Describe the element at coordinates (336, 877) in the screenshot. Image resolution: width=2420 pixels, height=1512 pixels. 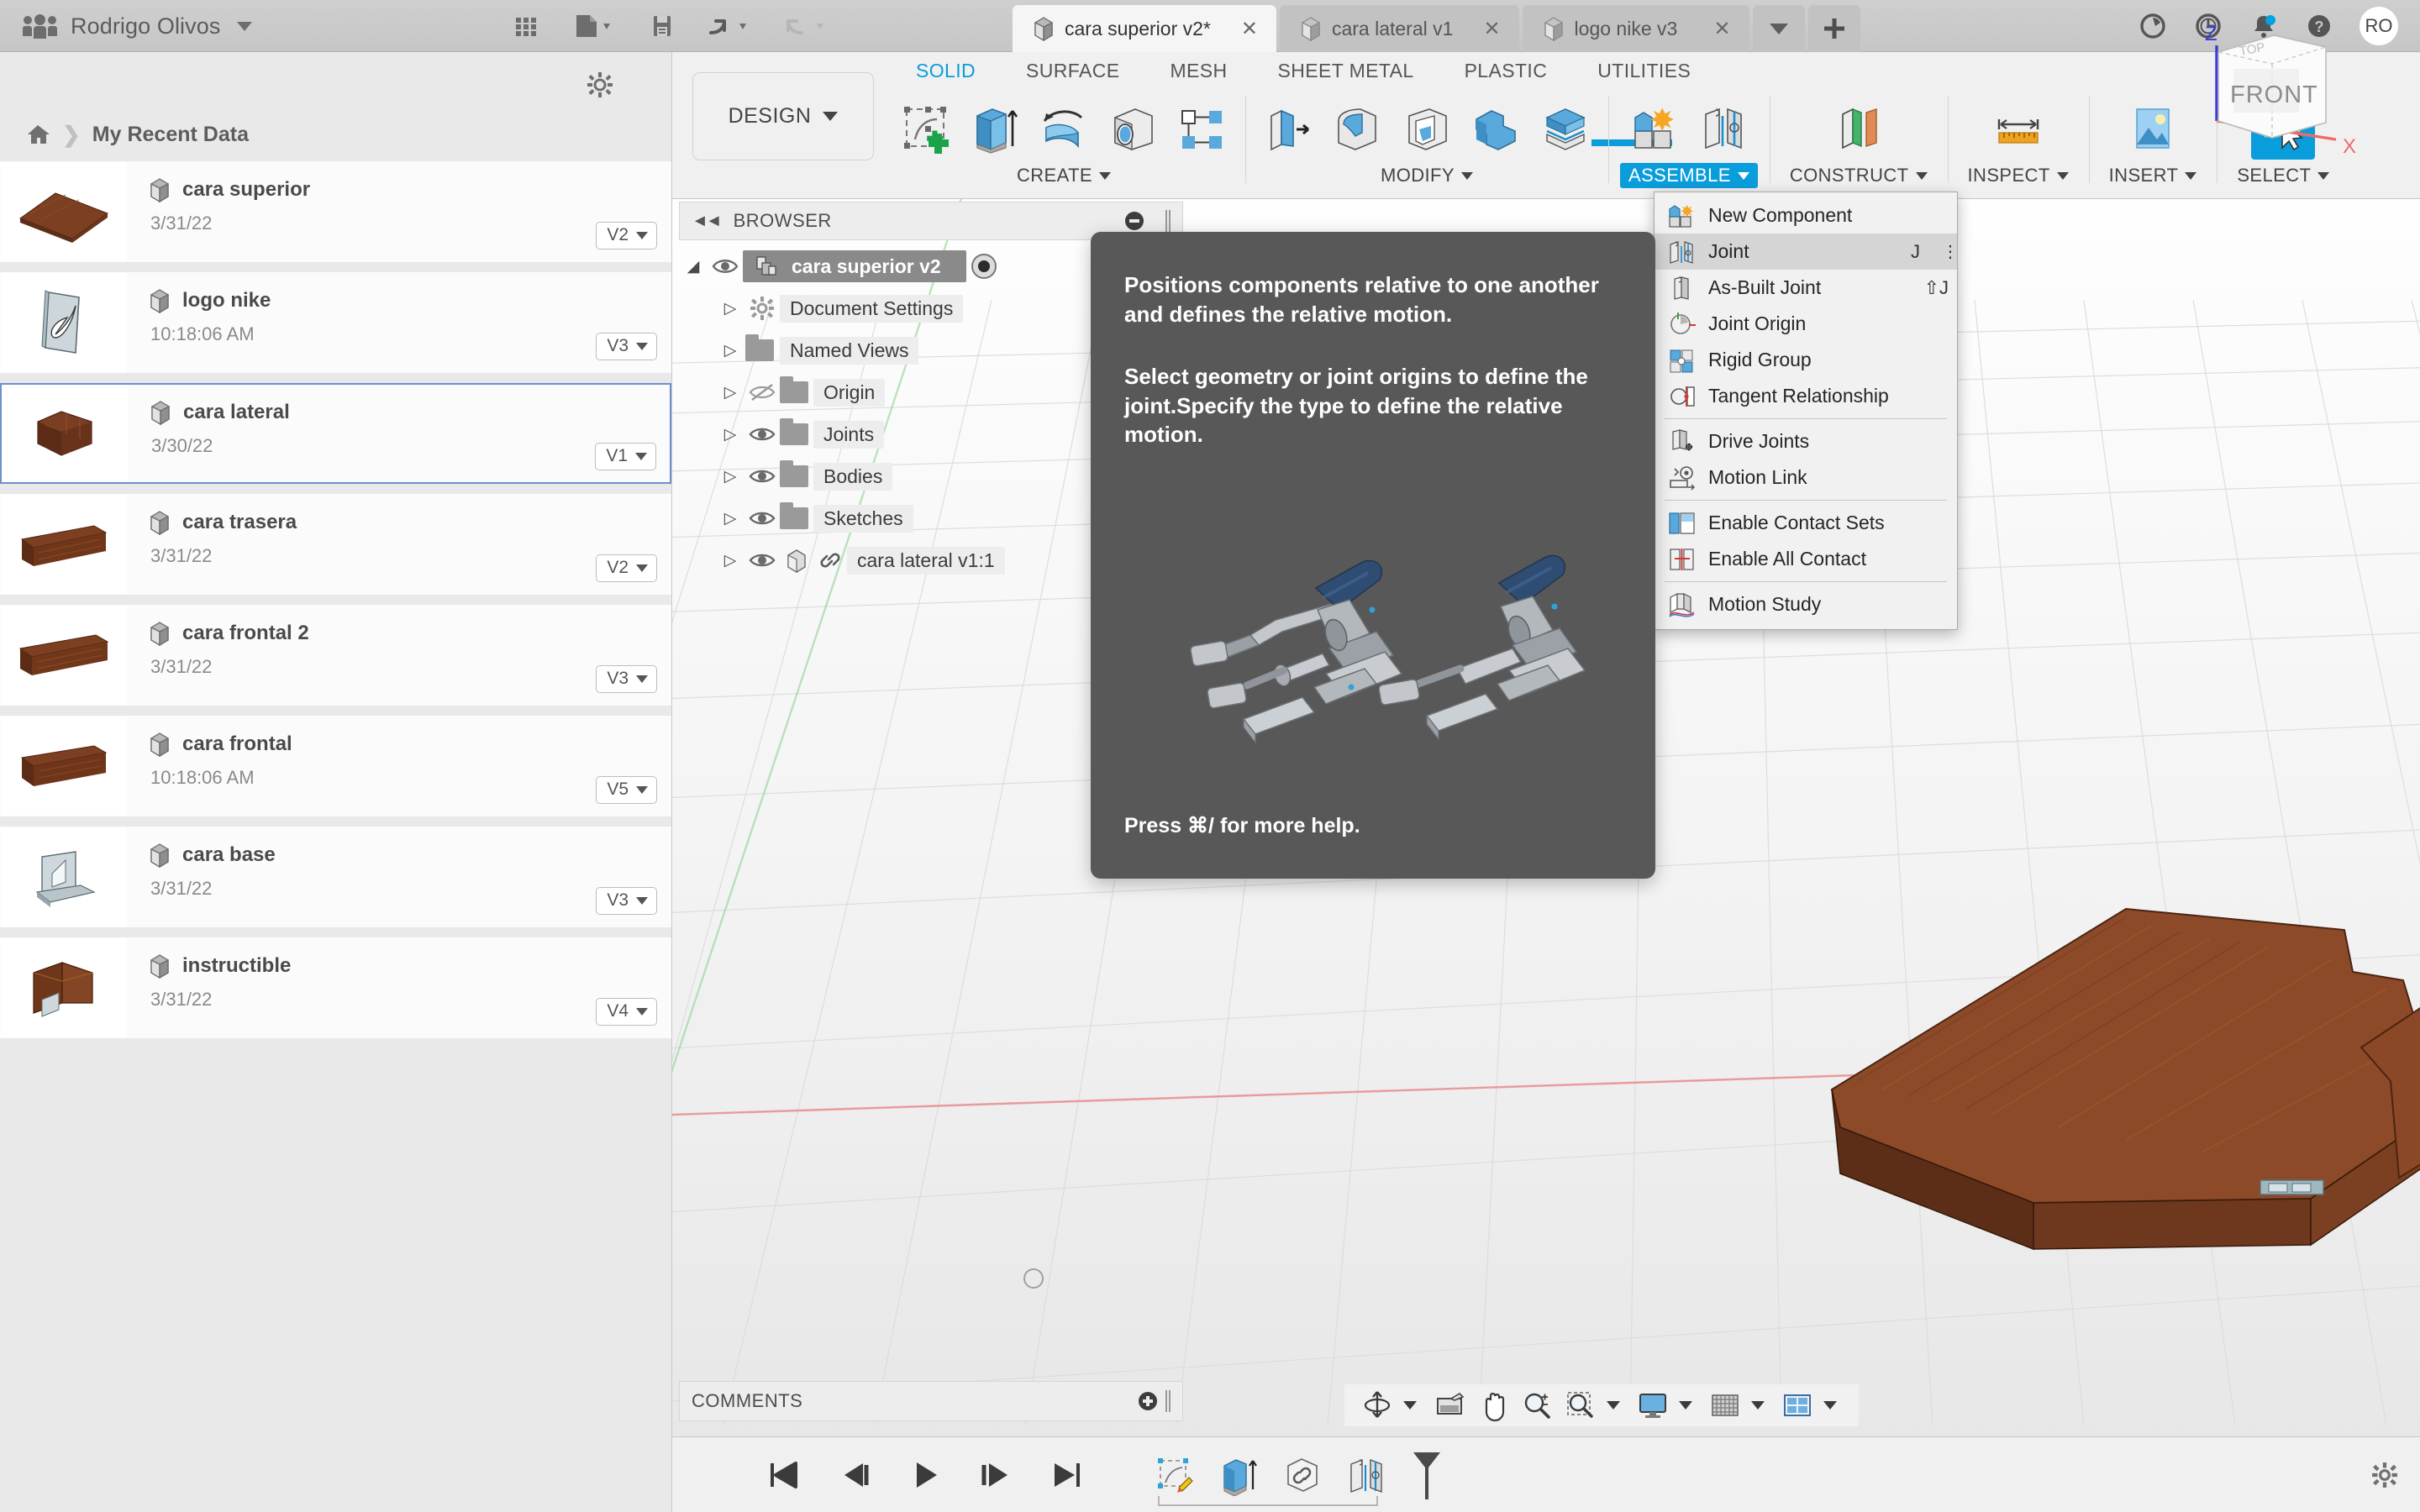
I see `data-item-row: cara base 3/31/22 V3` at that location.